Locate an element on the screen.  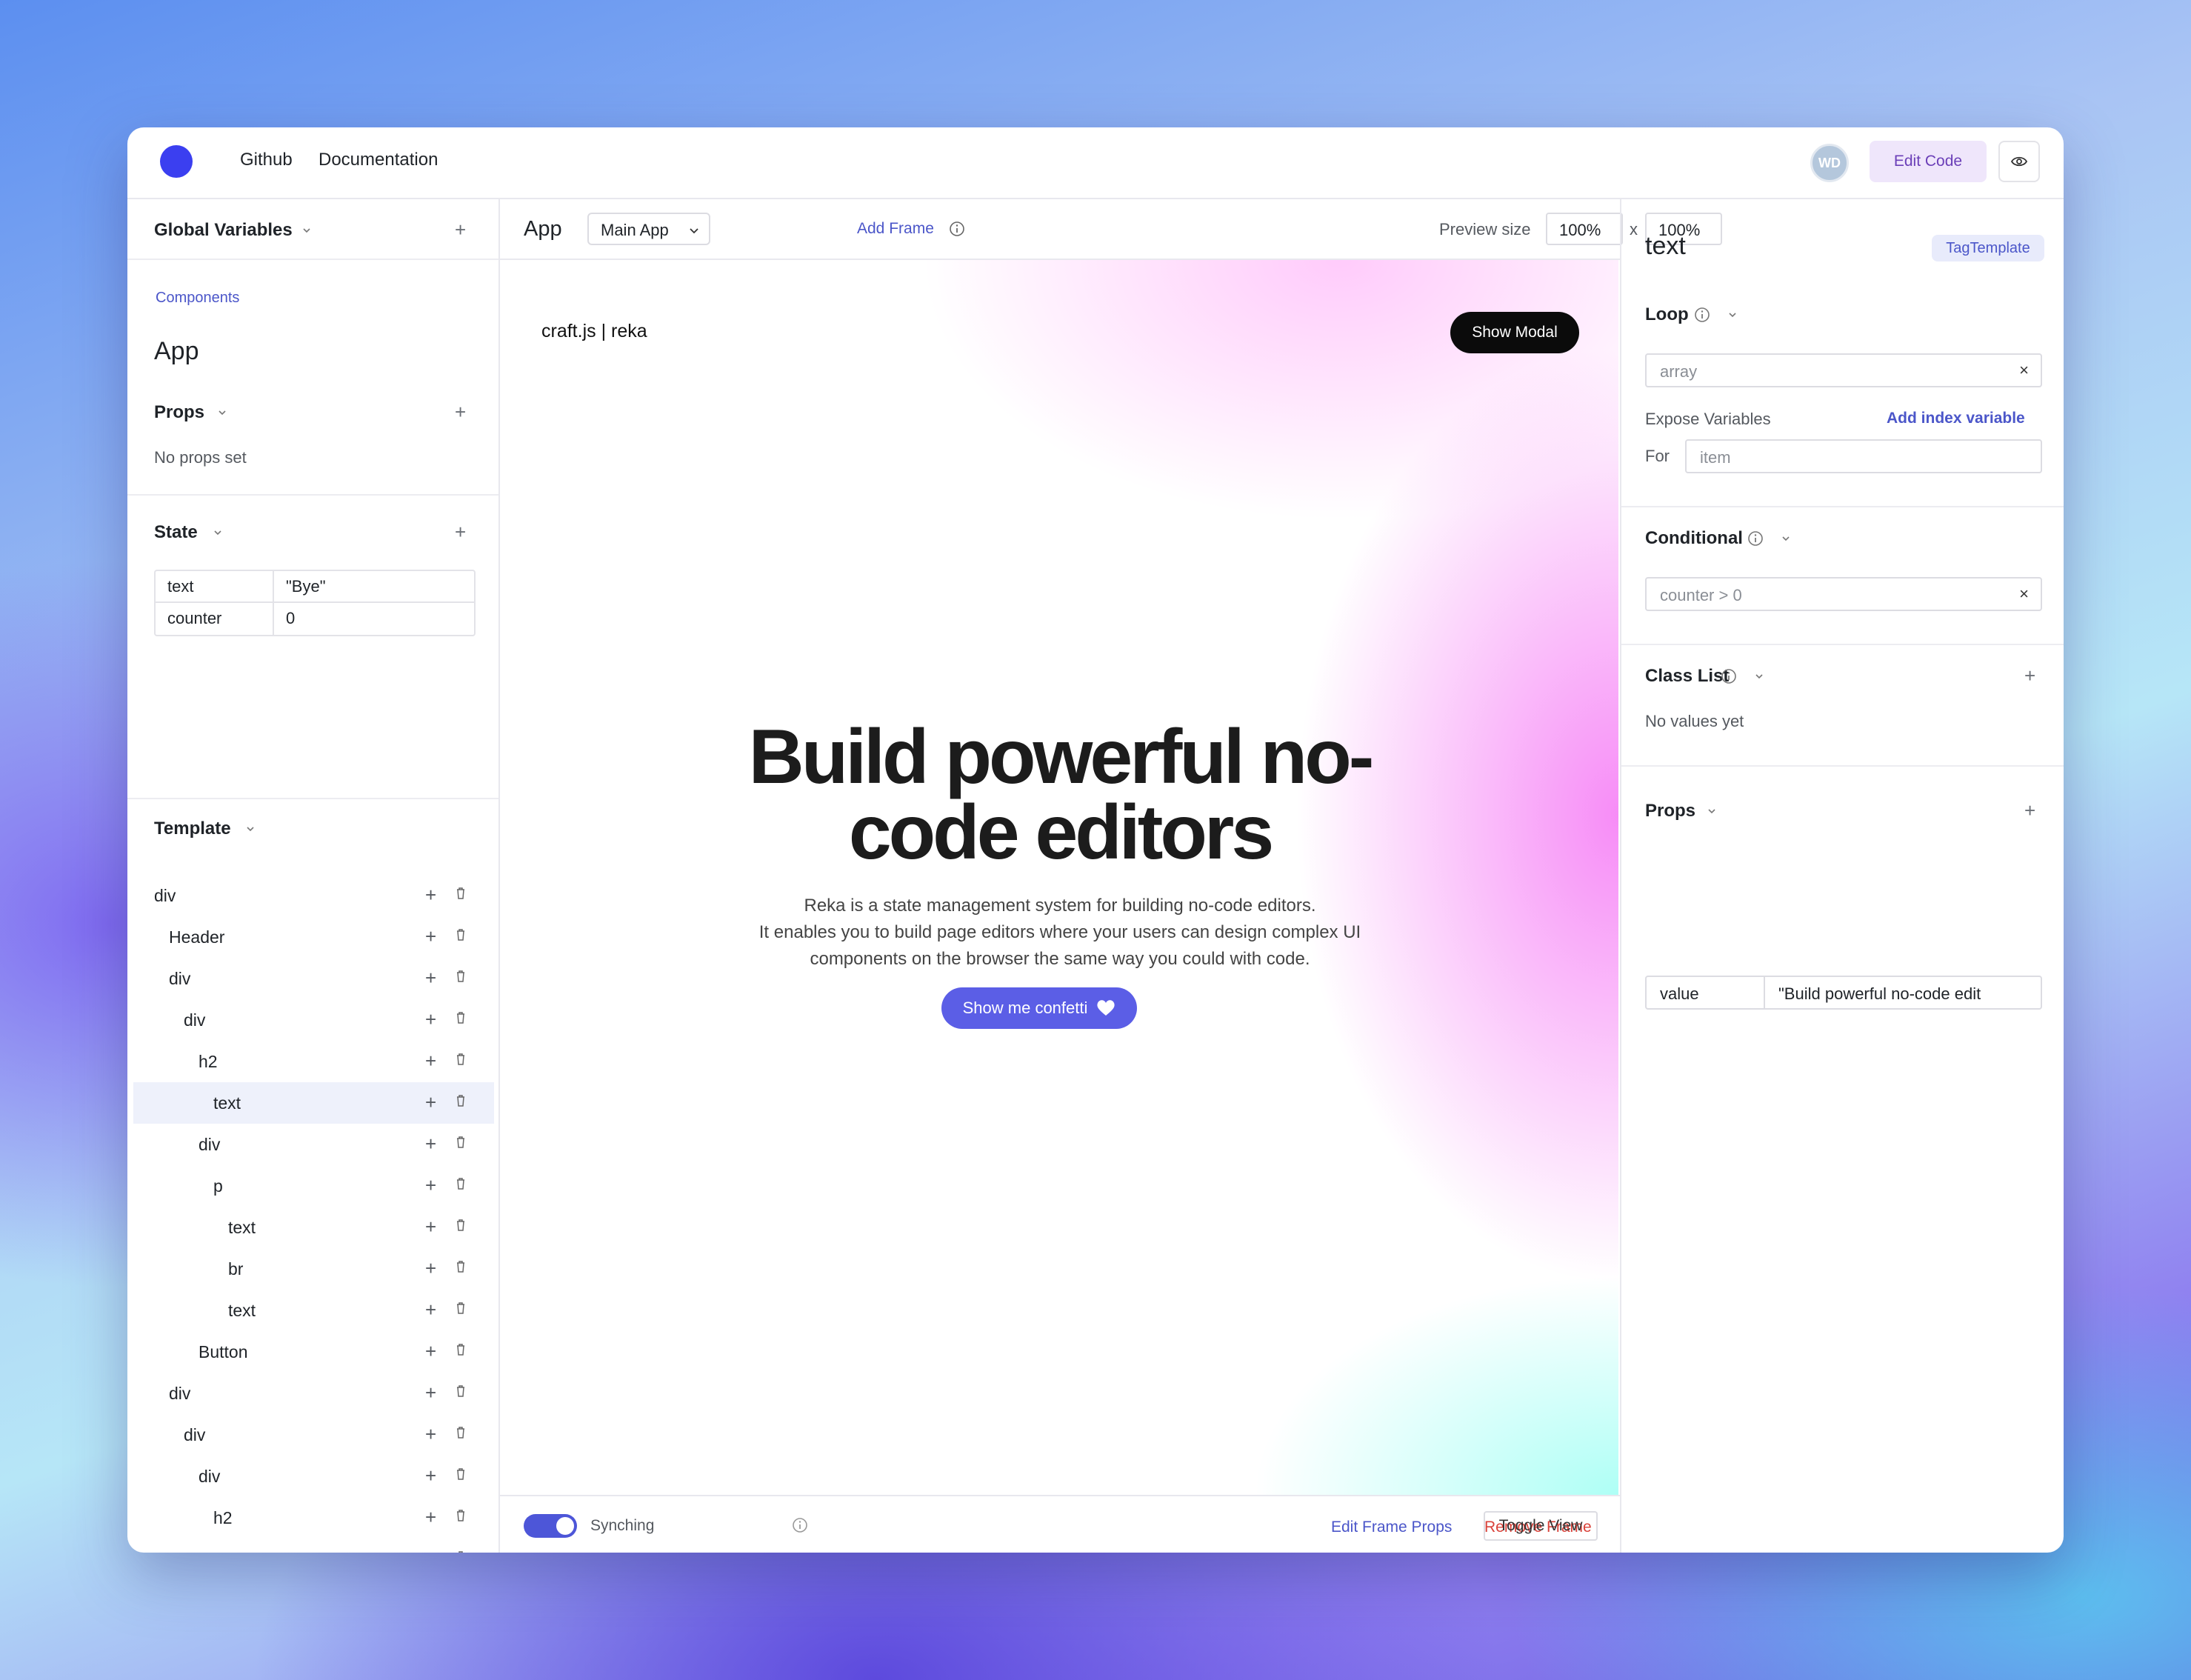
tree-node: p + is located at coordinates (313, 1186).